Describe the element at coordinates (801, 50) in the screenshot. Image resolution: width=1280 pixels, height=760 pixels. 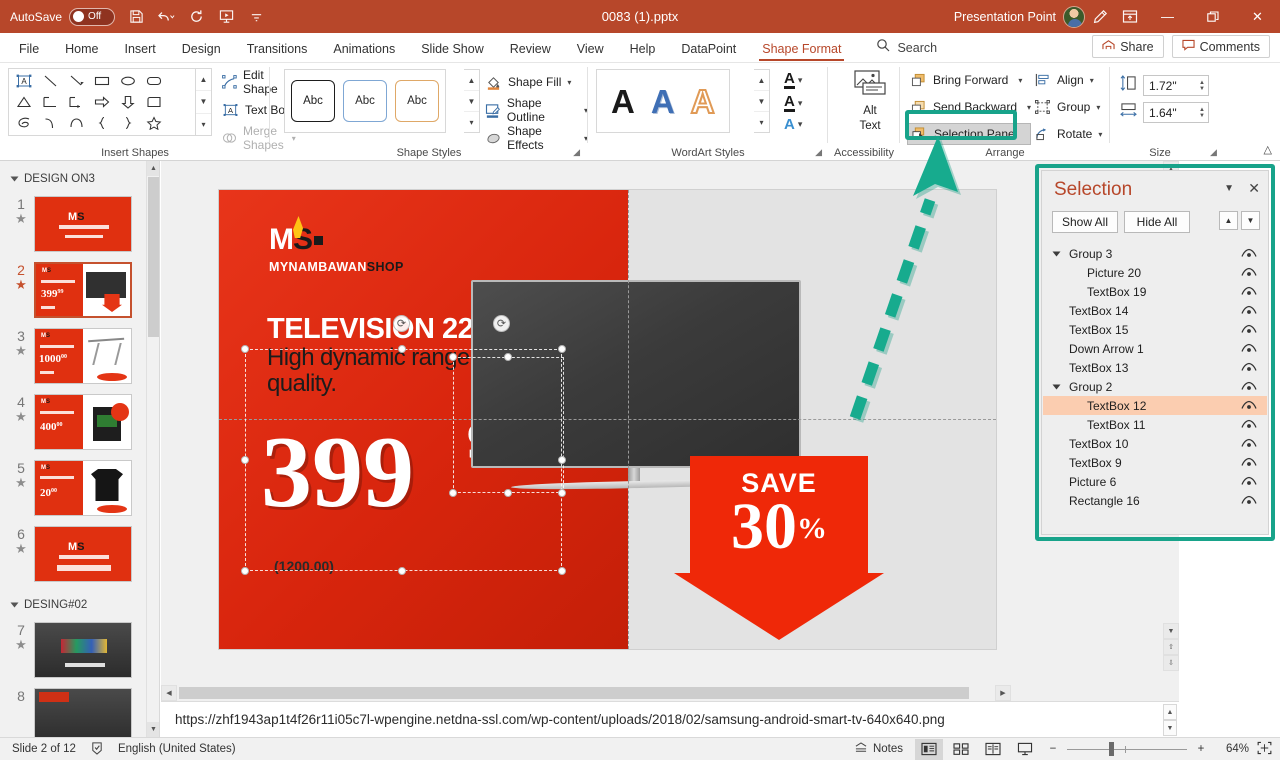
I see `tab-shape-format: Shape Format` at that location.